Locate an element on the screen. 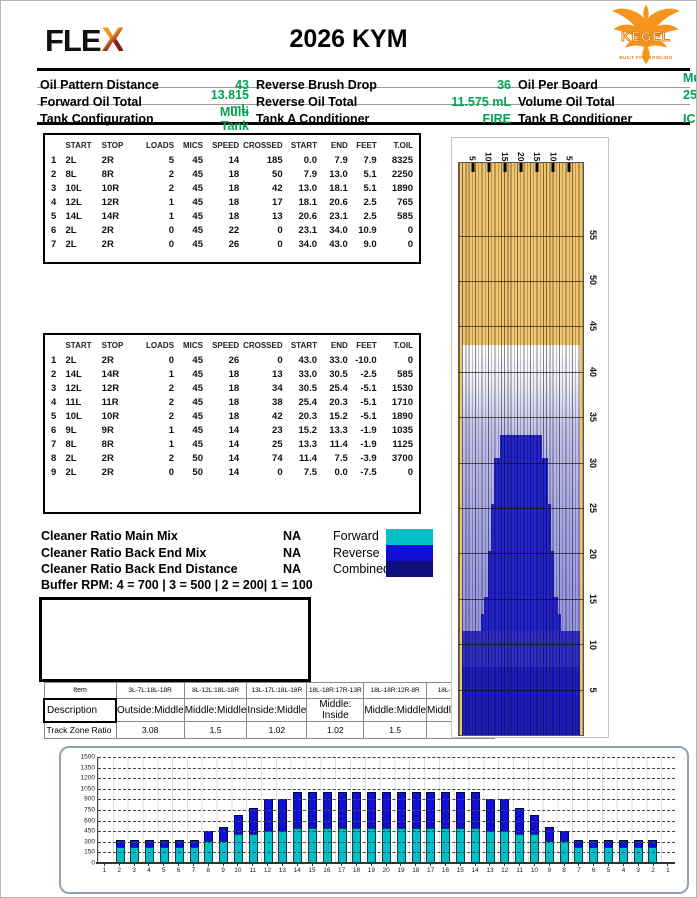  table-row: 5 14L 14R 1 45 18 13 20.6 23.1 2.5 585 is located at coordinates (232, 216).